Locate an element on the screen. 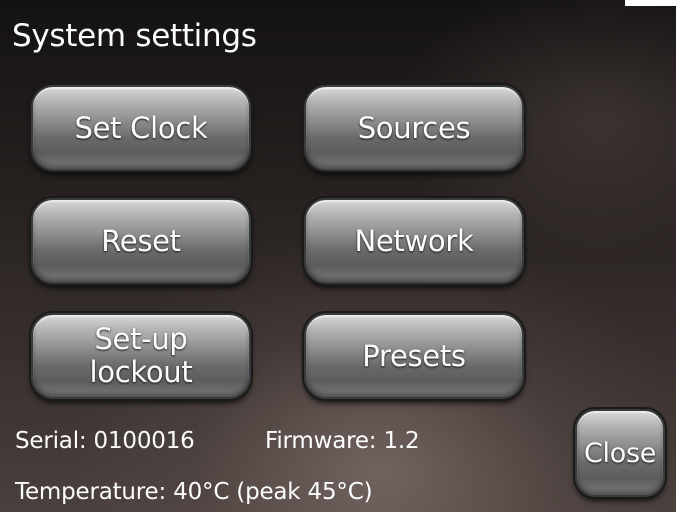  setup-lockout-label: Set-up lockout is located at coordinates (141, 355).